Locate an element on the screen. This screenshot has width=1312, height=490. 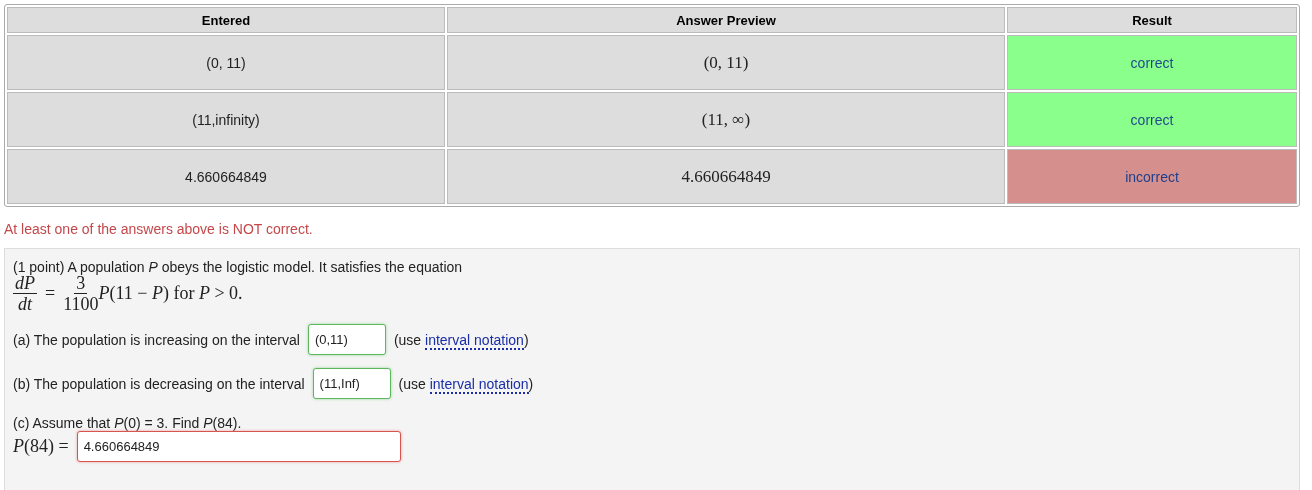
answer-field: 4.660664849 is located at coordinates (238, 446).